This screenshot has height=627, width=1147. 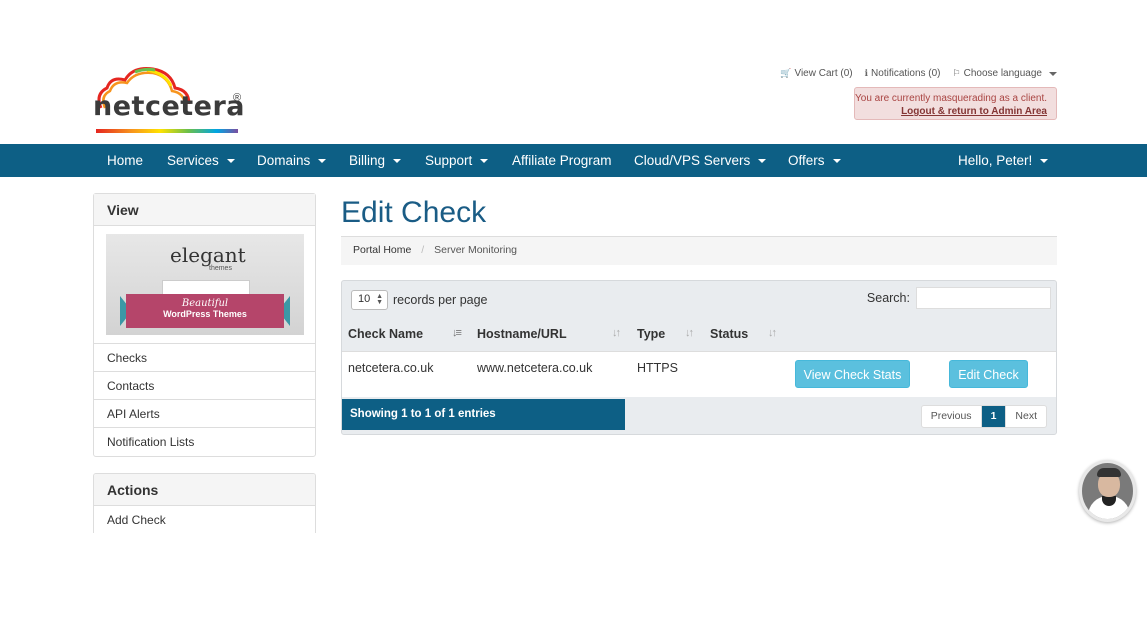 I want to click on notifications-link: ℹ Notifications (0), so click(x=903, y=73).